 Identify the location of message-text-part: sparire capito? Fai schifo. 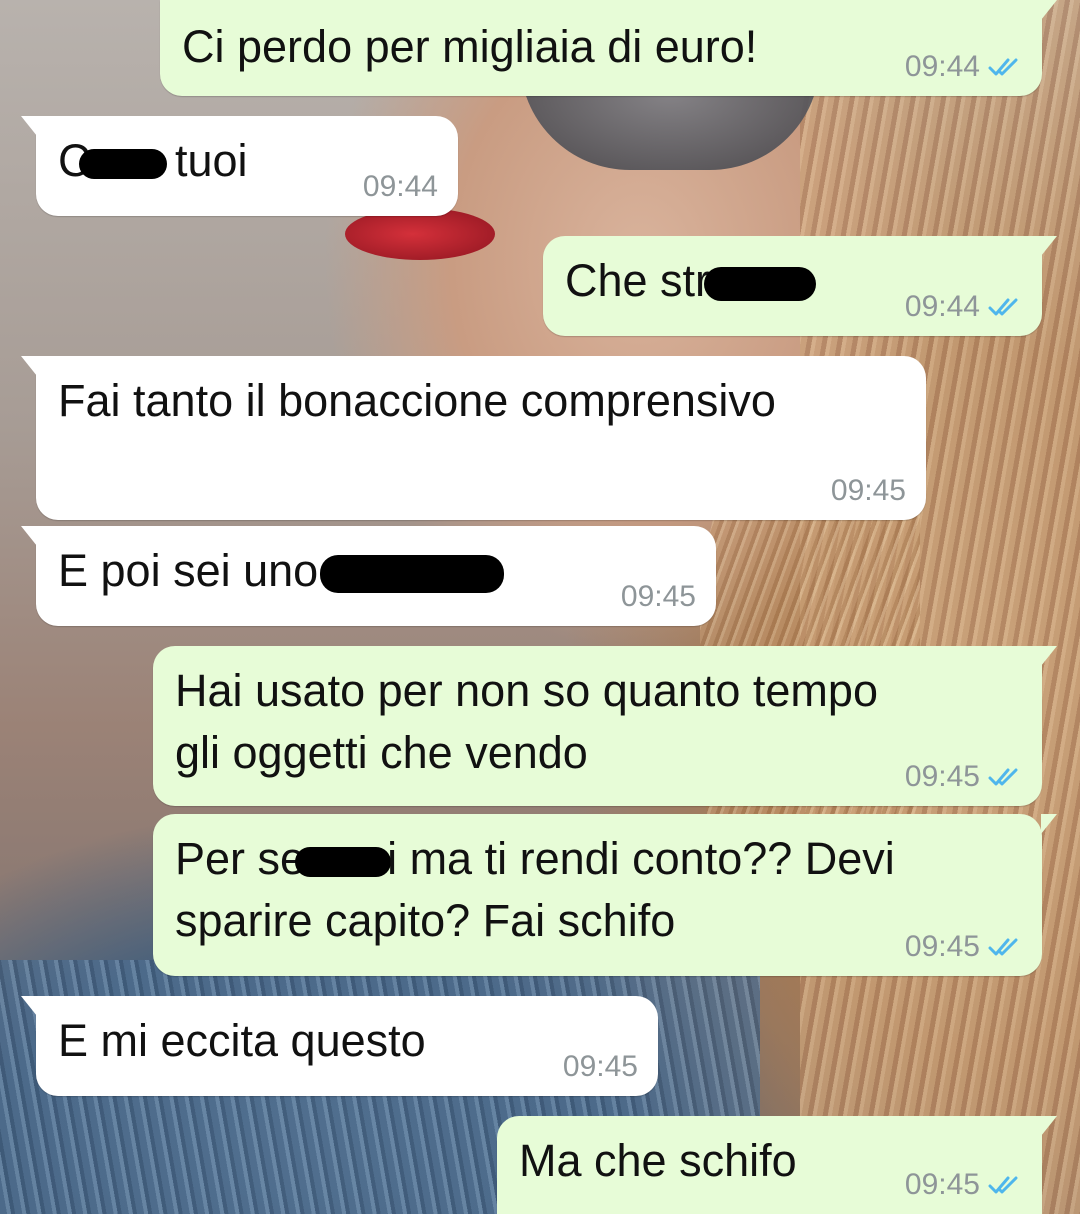
(425, 920).